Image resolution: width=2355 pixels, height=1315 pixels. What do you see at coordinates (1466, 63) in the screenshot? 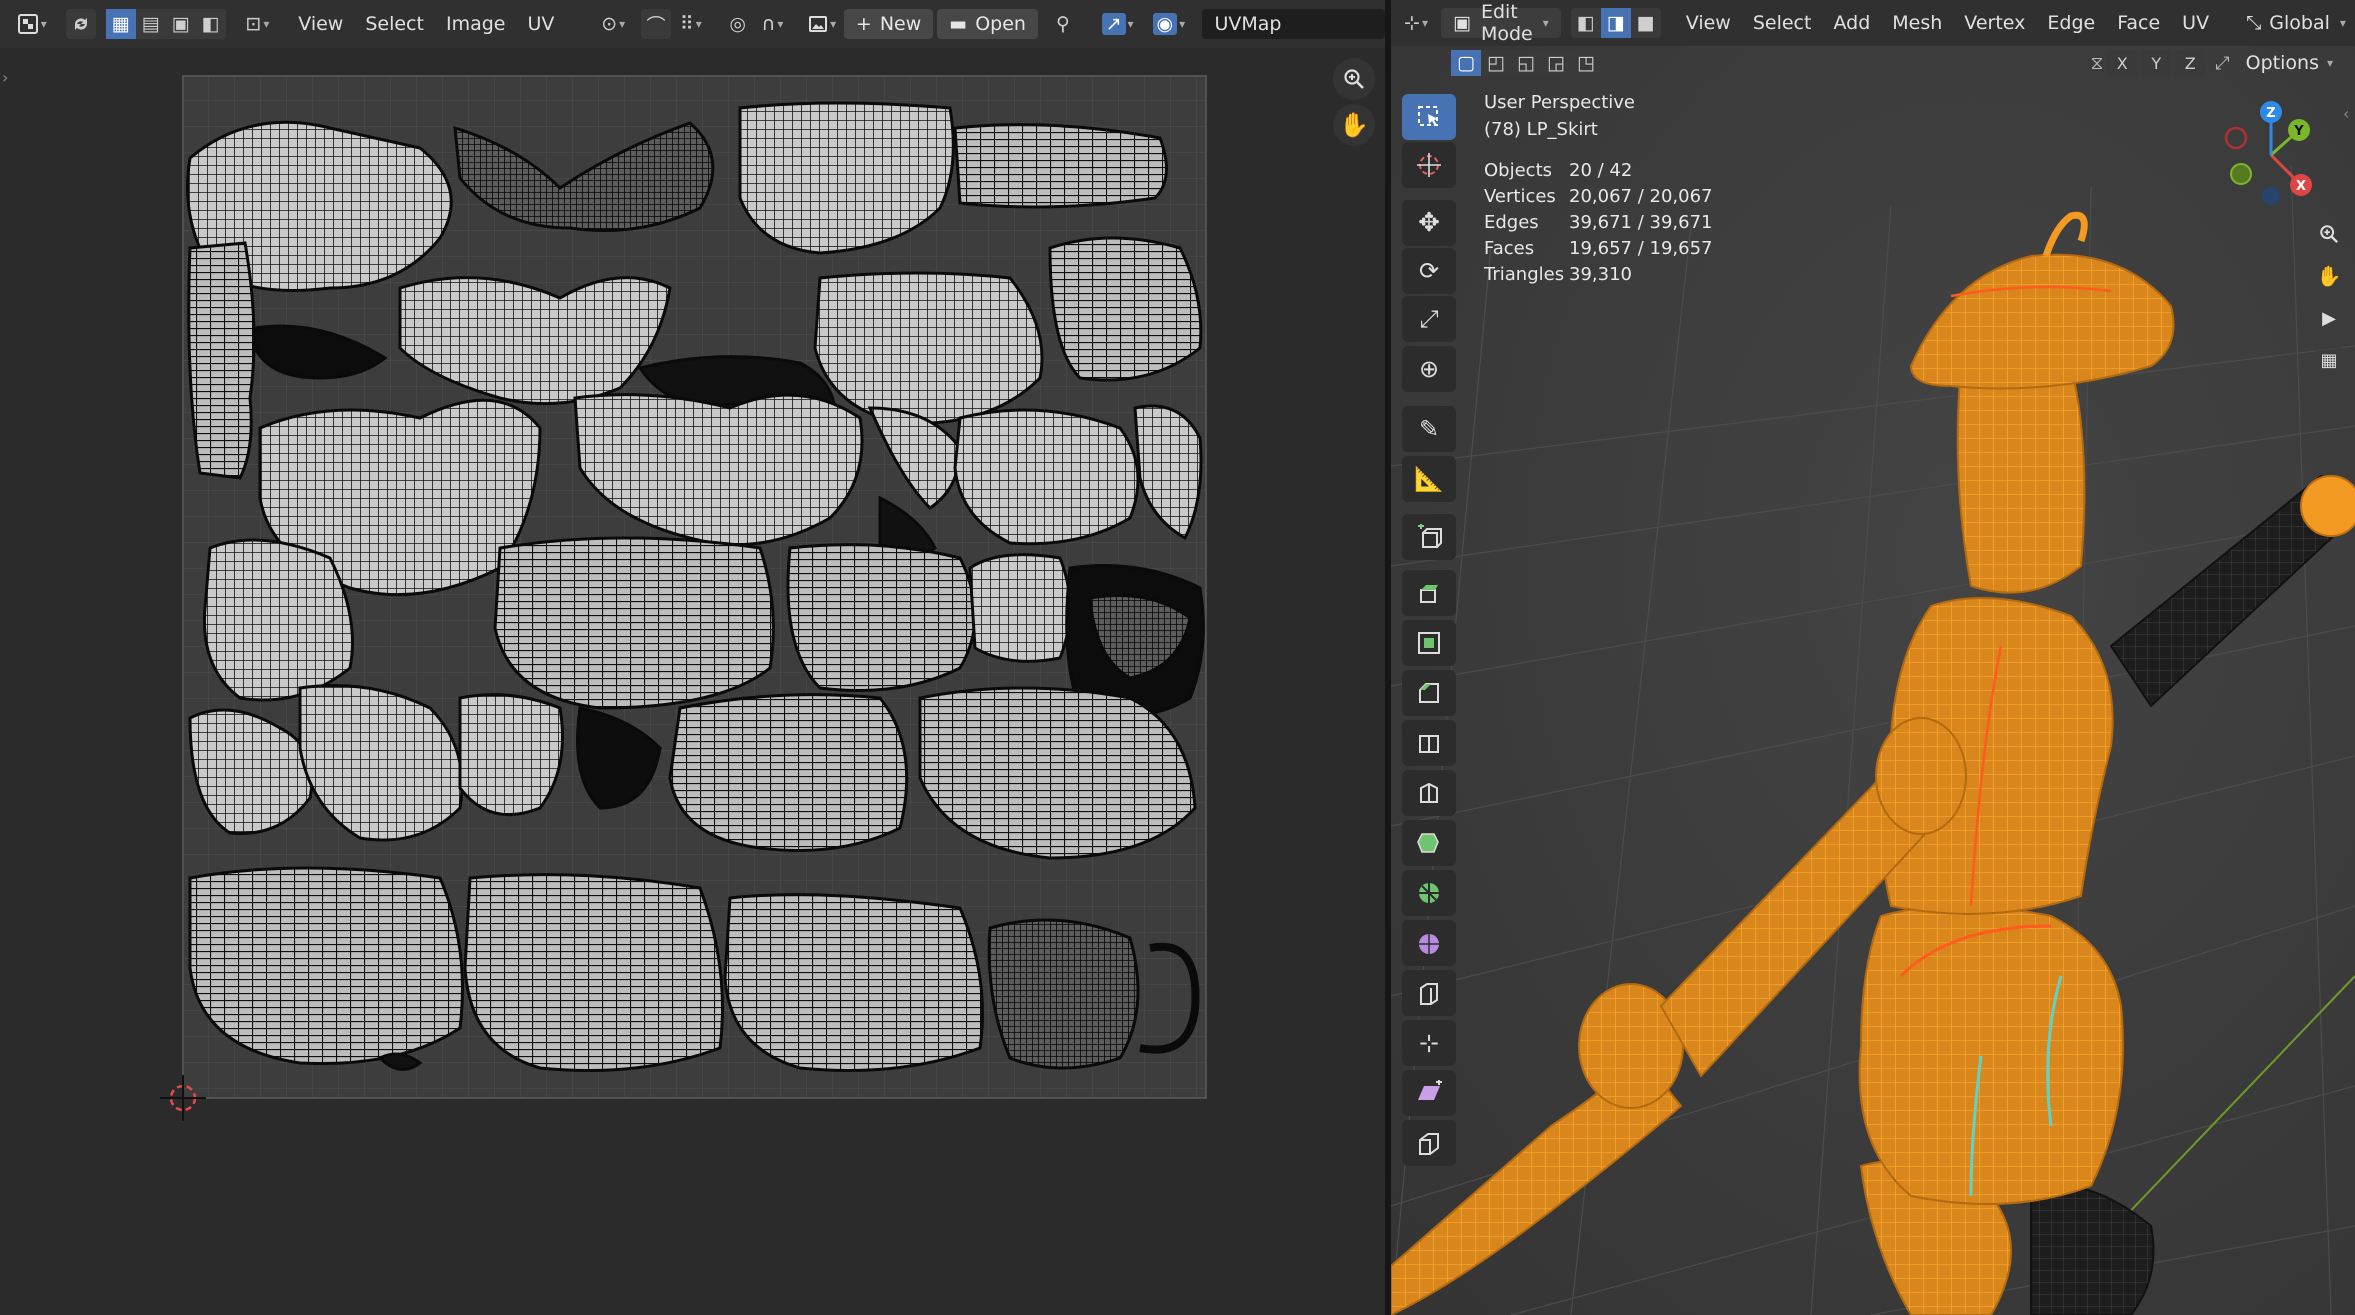
I see `select-new-icon: ▢` at bounding box center [1466, 63].